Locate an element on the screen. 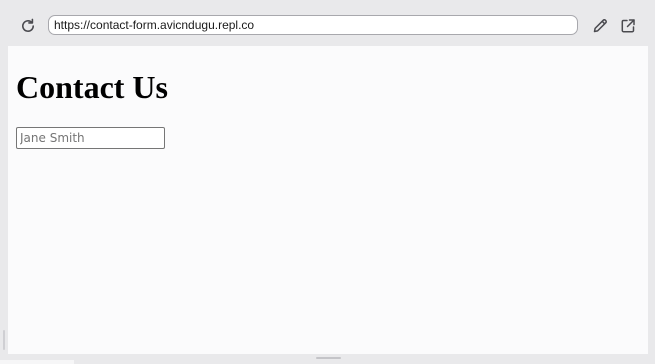 The image size is (655, 364). edit-button is located at coordinates (600, 26).